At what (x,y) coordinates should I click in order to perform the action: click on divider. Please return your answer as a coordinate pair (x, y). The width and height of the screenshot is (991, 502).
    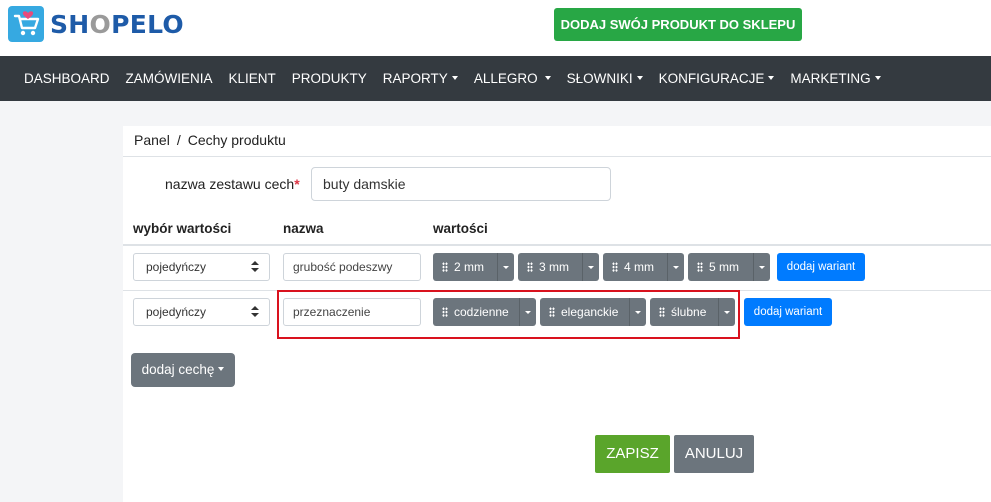
    Looking at the image, I should click on (557, 156).